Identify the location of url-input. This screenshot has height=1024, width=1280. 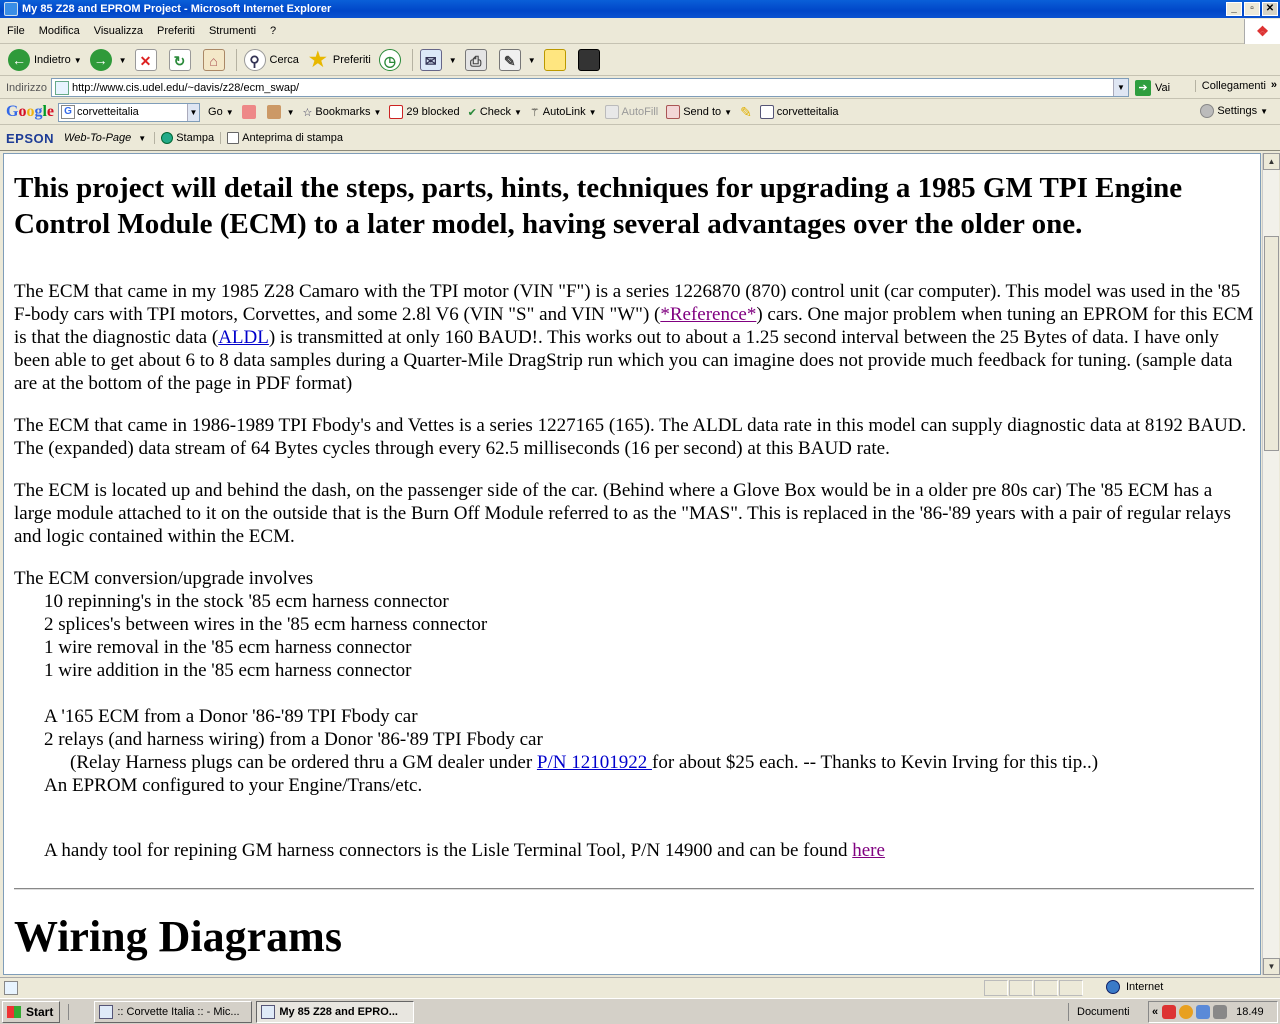
(592, 87).